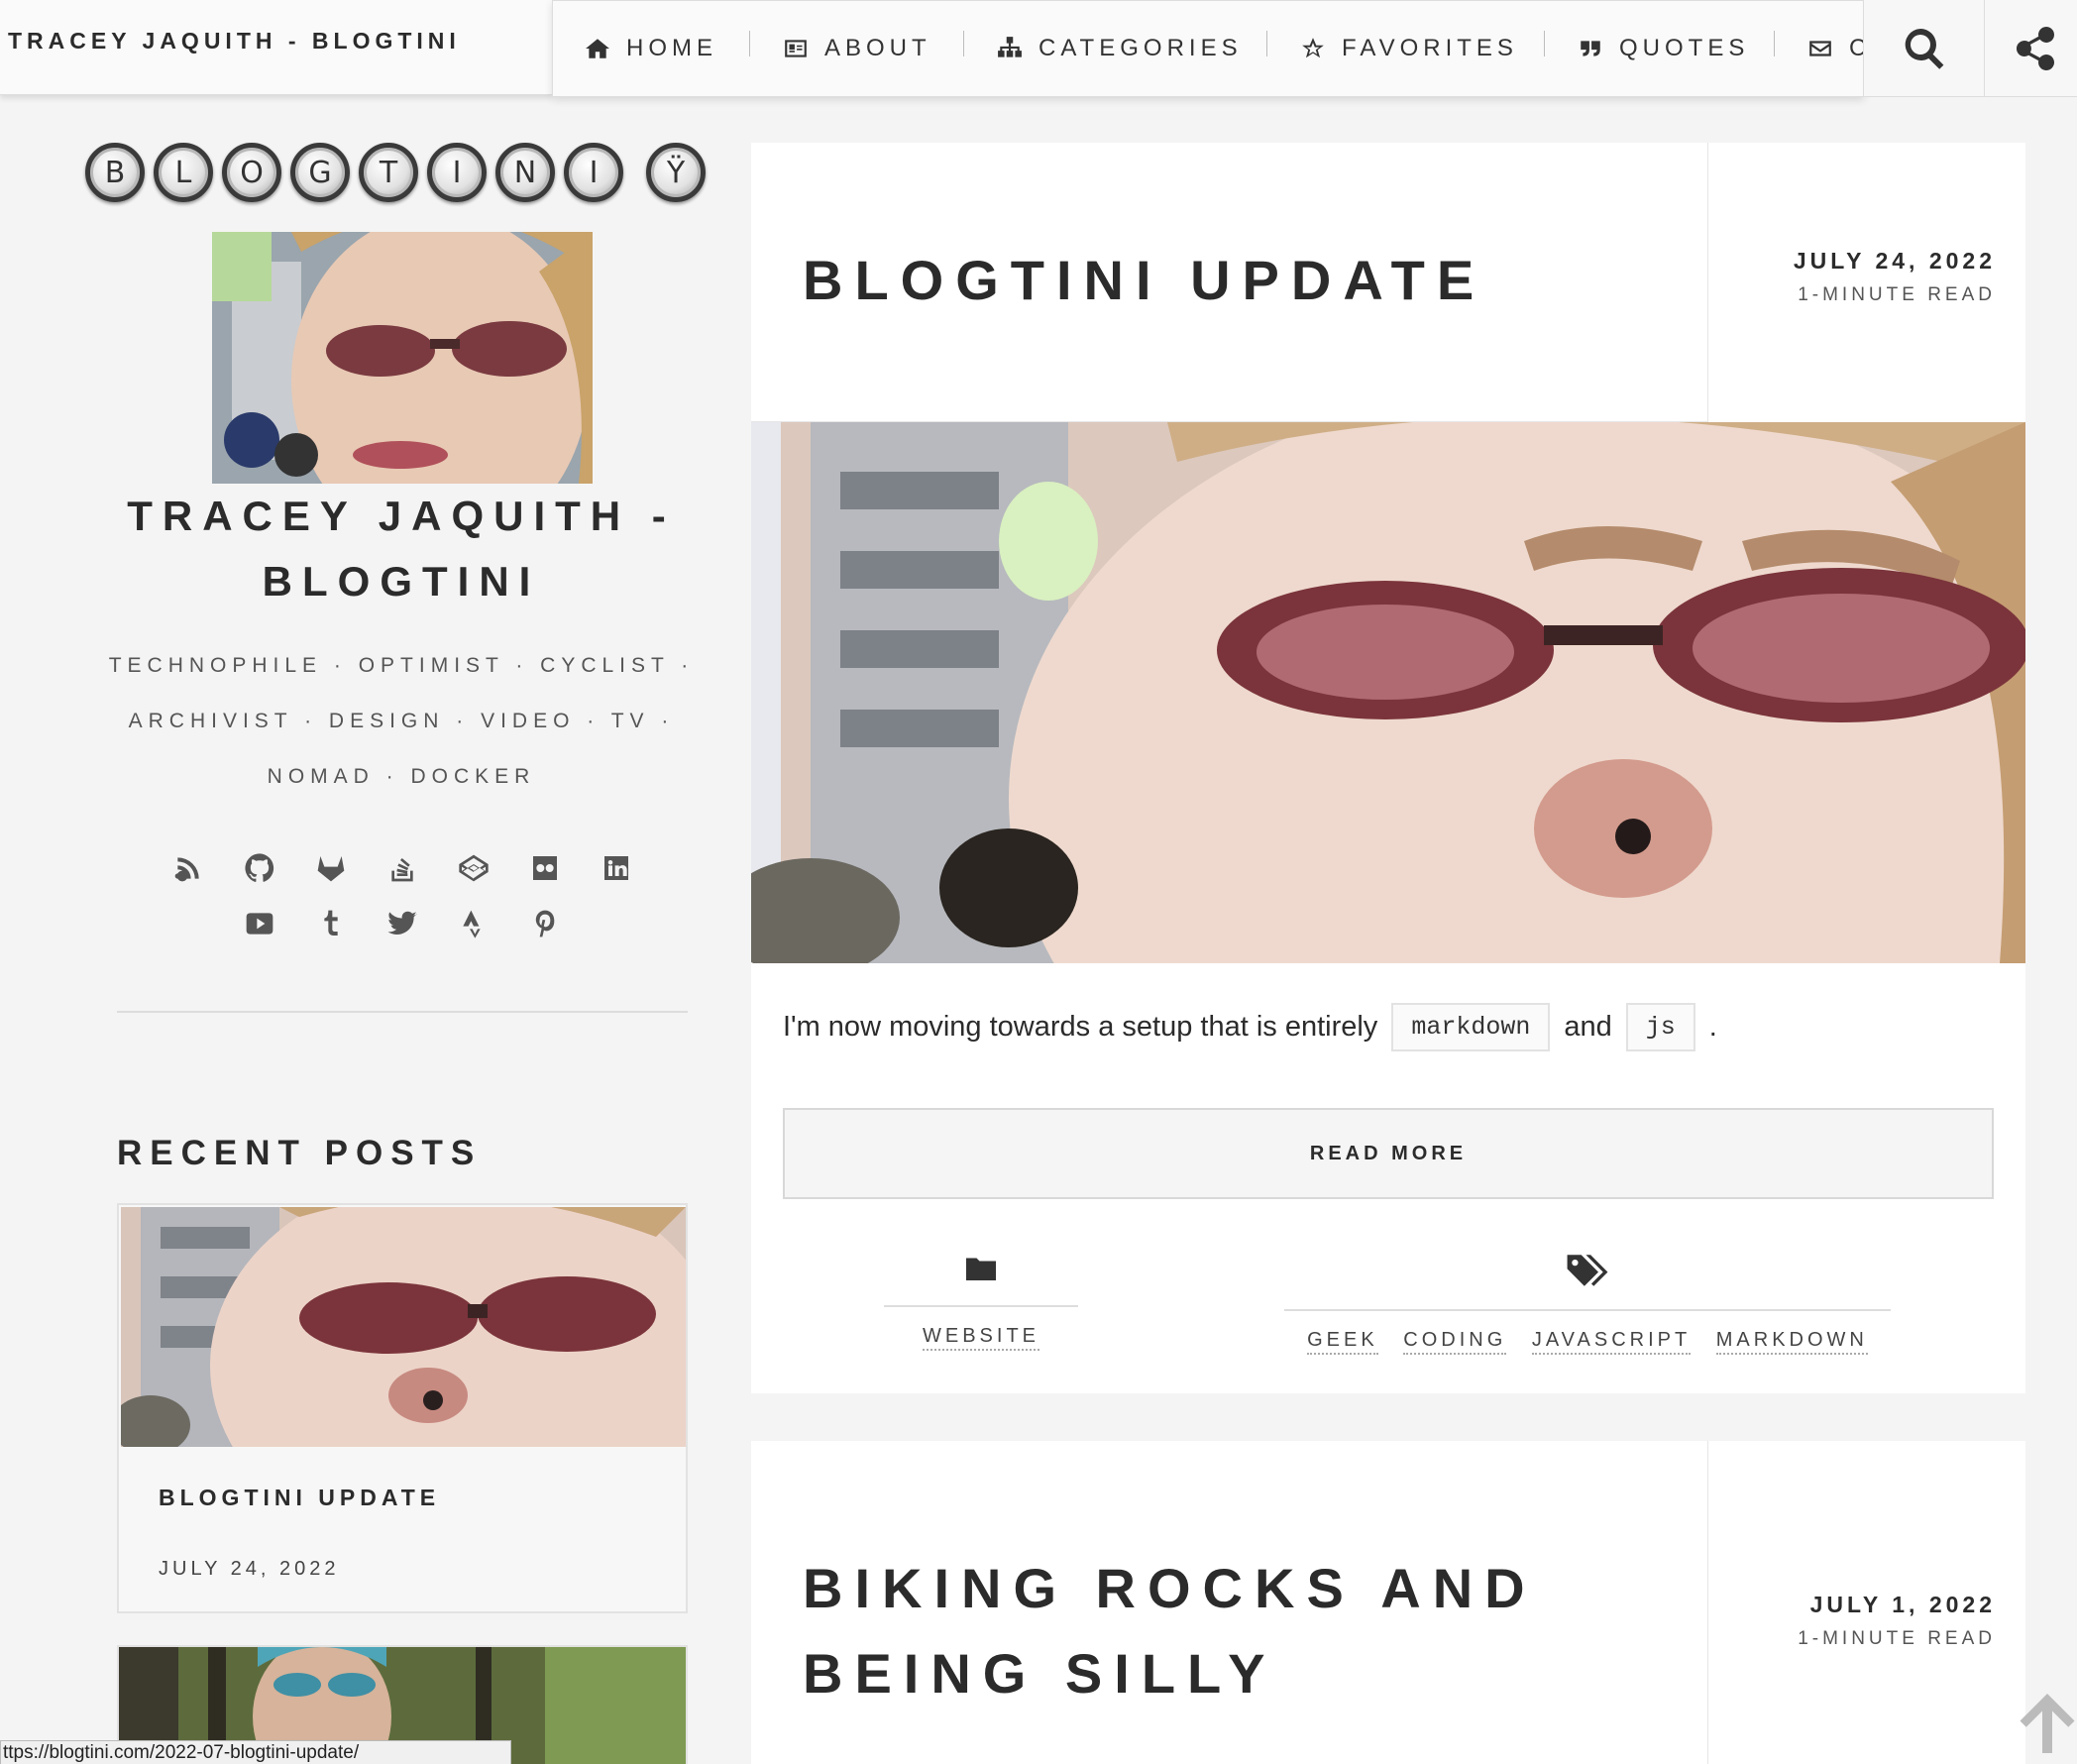 This screenshot has height=1764, width=2077. What do you see at coordinates (1588, 1027) in the screenshot?
I see `excerpt-text: and` at bounding box center [1588, 1027].